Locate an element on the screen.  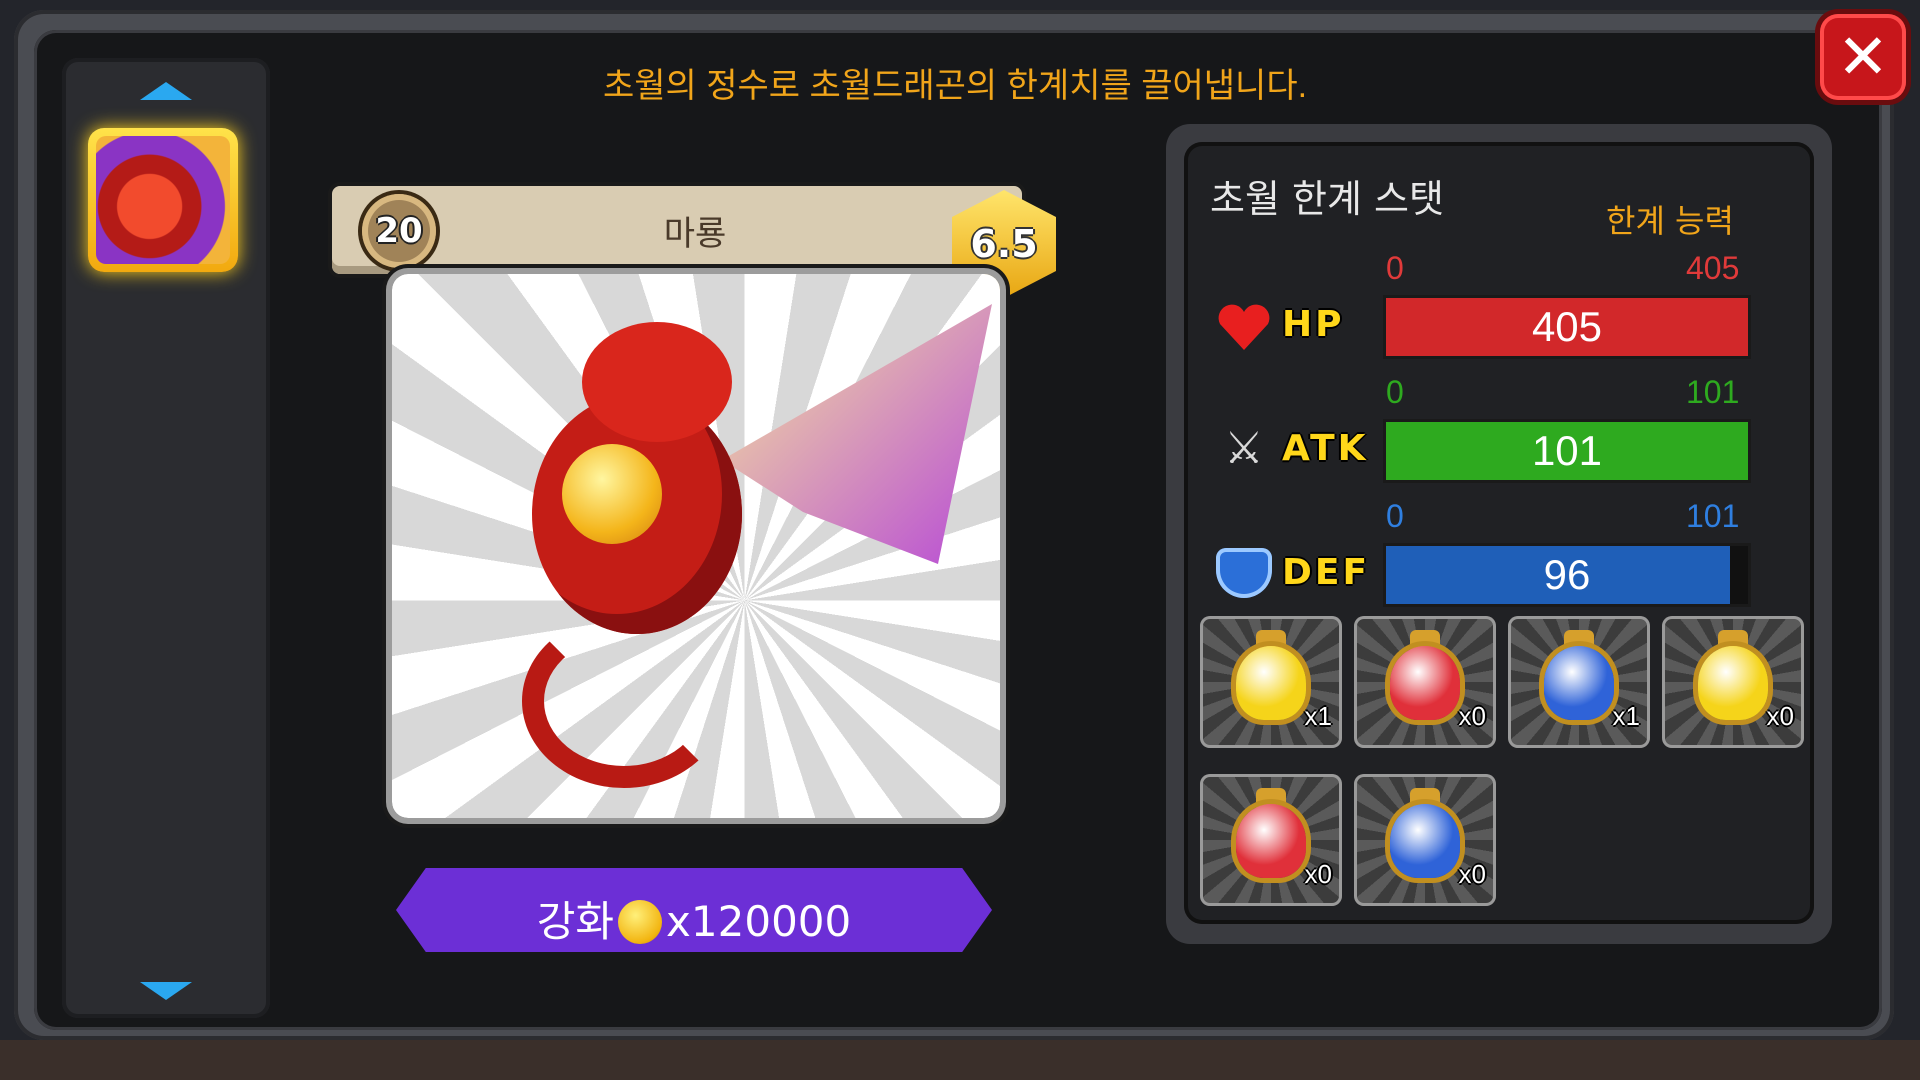
dragon-orb-image is located at coordinates (612, 494).